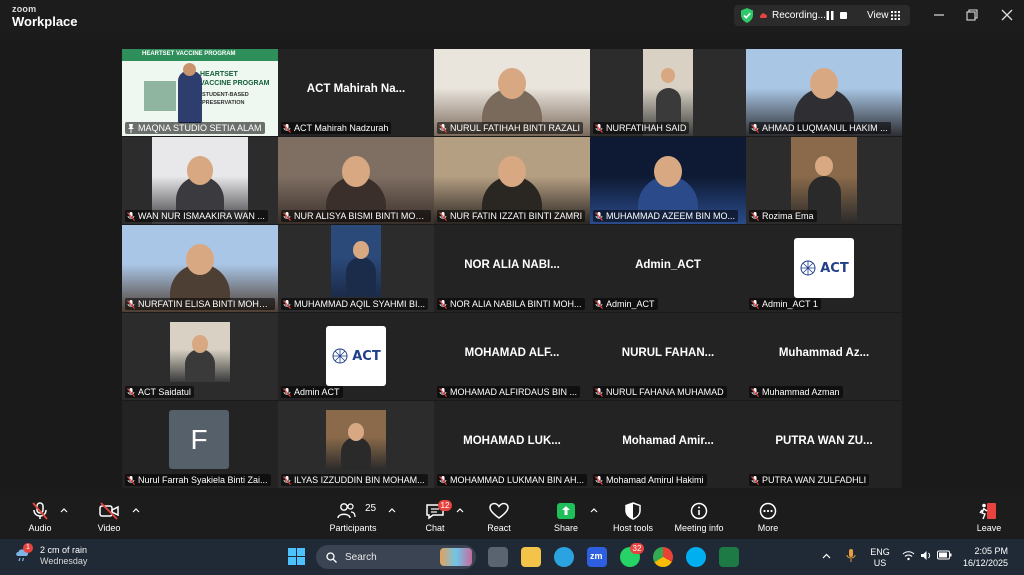 This screenshot has height=575, width=1024. Describe the element at coordinates (460, 510) in the screenshot. I see `chat-options-chevron-icon` at that location.